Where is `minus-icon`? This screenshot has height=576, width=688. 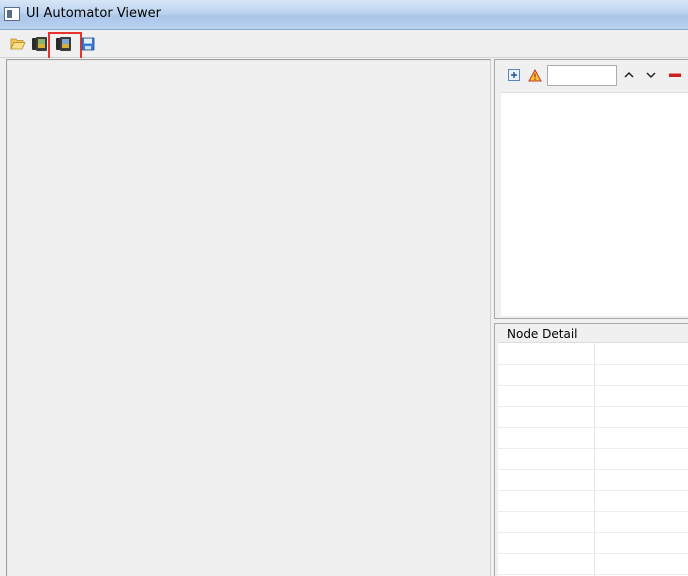 minus-icon is located at coordinates (675, 75).